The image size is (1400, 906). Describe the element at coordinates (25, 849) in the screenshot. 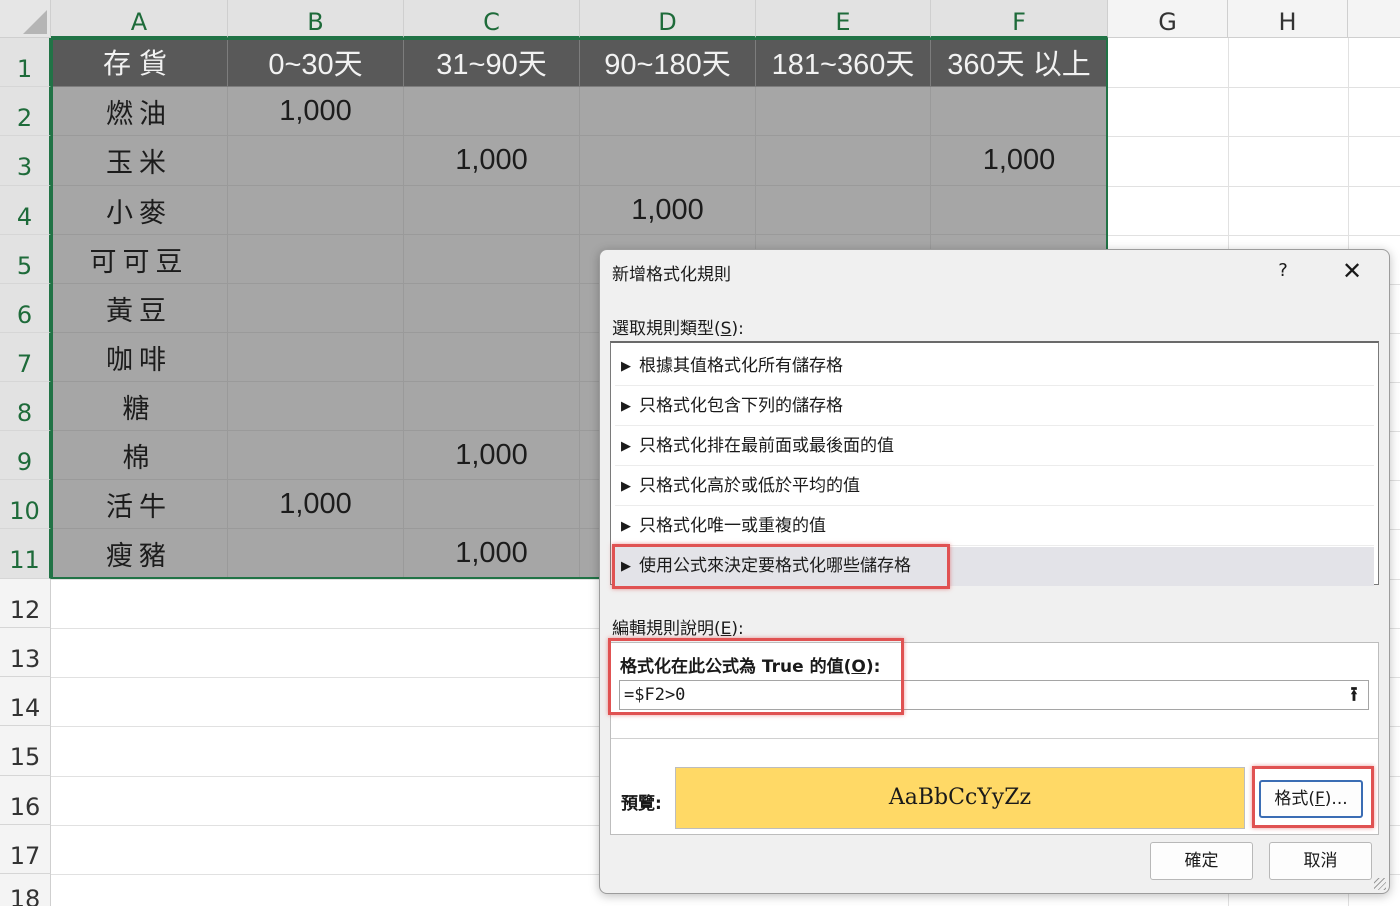

I see `row-header-17: 17` at that location.